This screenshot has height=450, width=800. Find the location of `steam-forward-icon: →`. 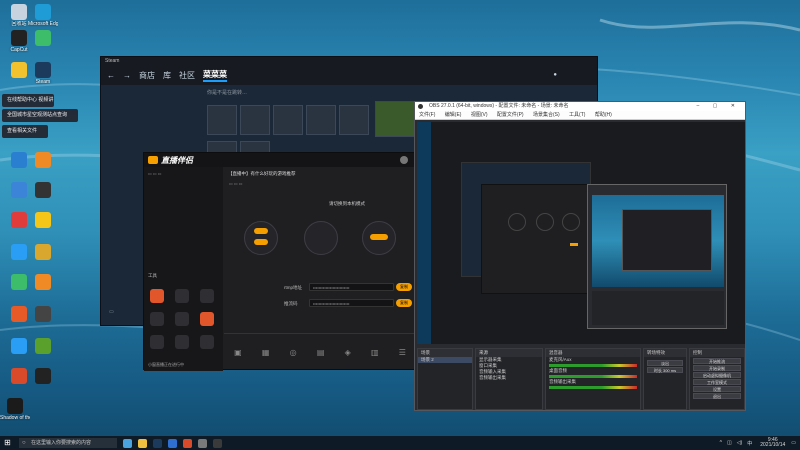

steam-forward-icon: → is located at coordinates (127, 75).